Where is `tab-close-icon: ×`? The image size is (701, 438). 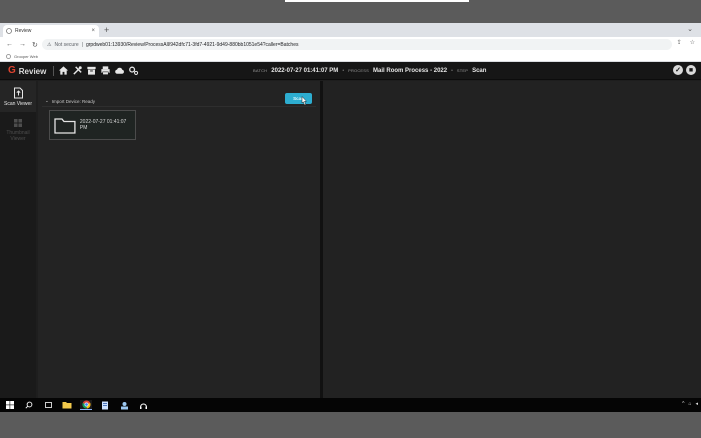
tab-close-icon: × is located at coordinates (93, 31).